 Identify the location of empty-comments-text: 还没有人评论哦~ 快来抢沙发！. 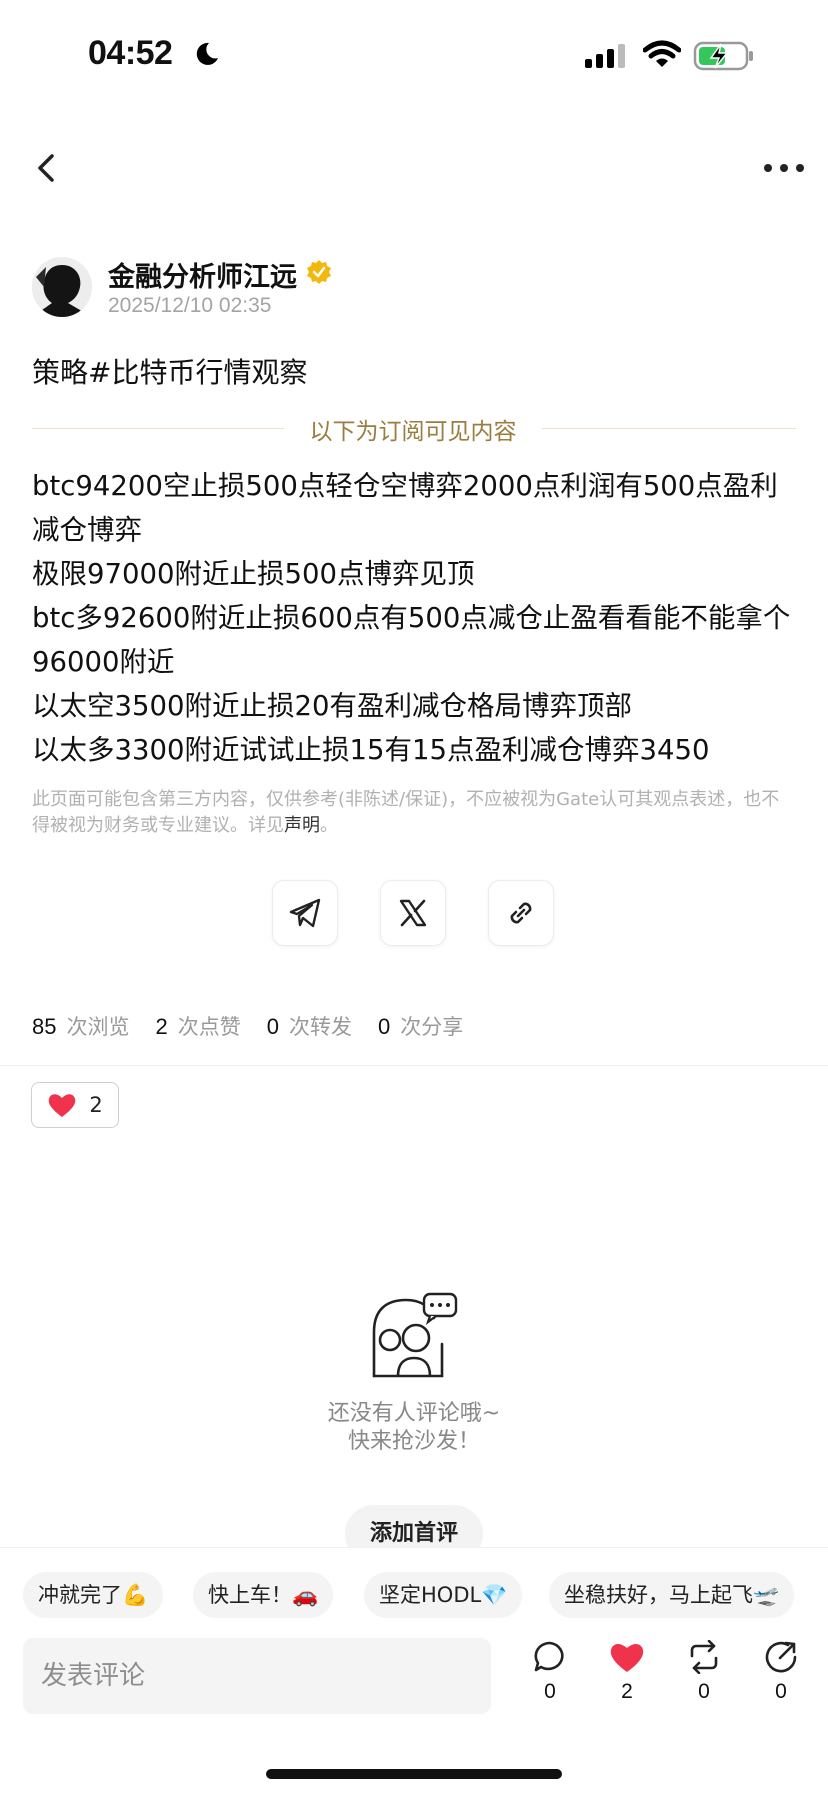
(414, 1428).